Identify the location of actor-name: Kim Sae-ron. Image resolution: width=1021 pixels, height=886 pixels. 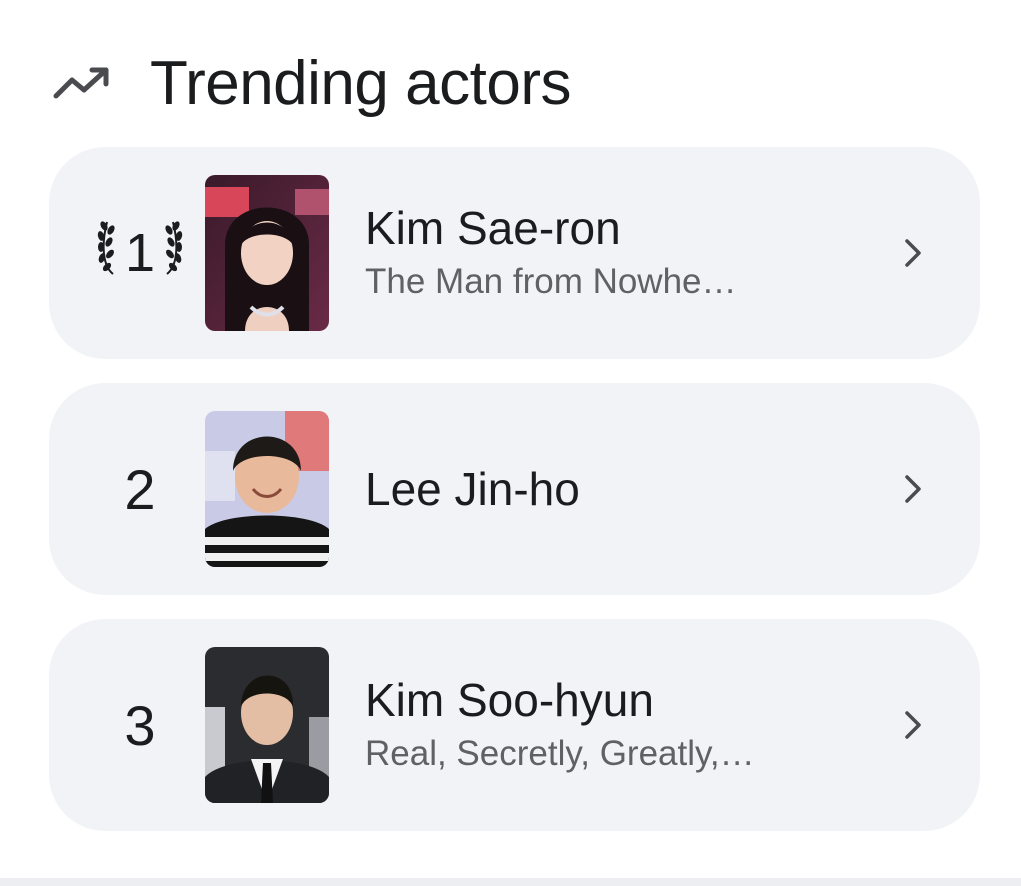
(493, 227).